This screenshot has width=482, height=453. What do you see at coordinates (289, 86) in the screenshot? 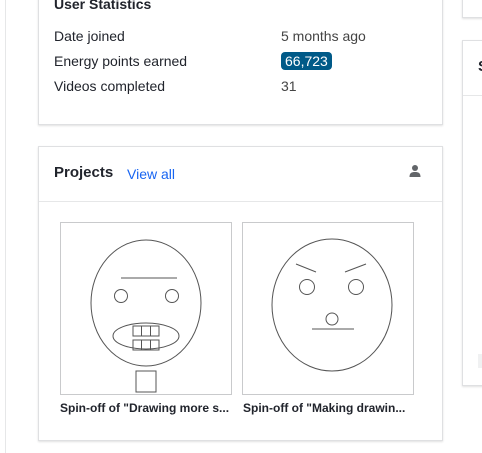
I see `stat-value: 31` at bounding box center [289, 86].